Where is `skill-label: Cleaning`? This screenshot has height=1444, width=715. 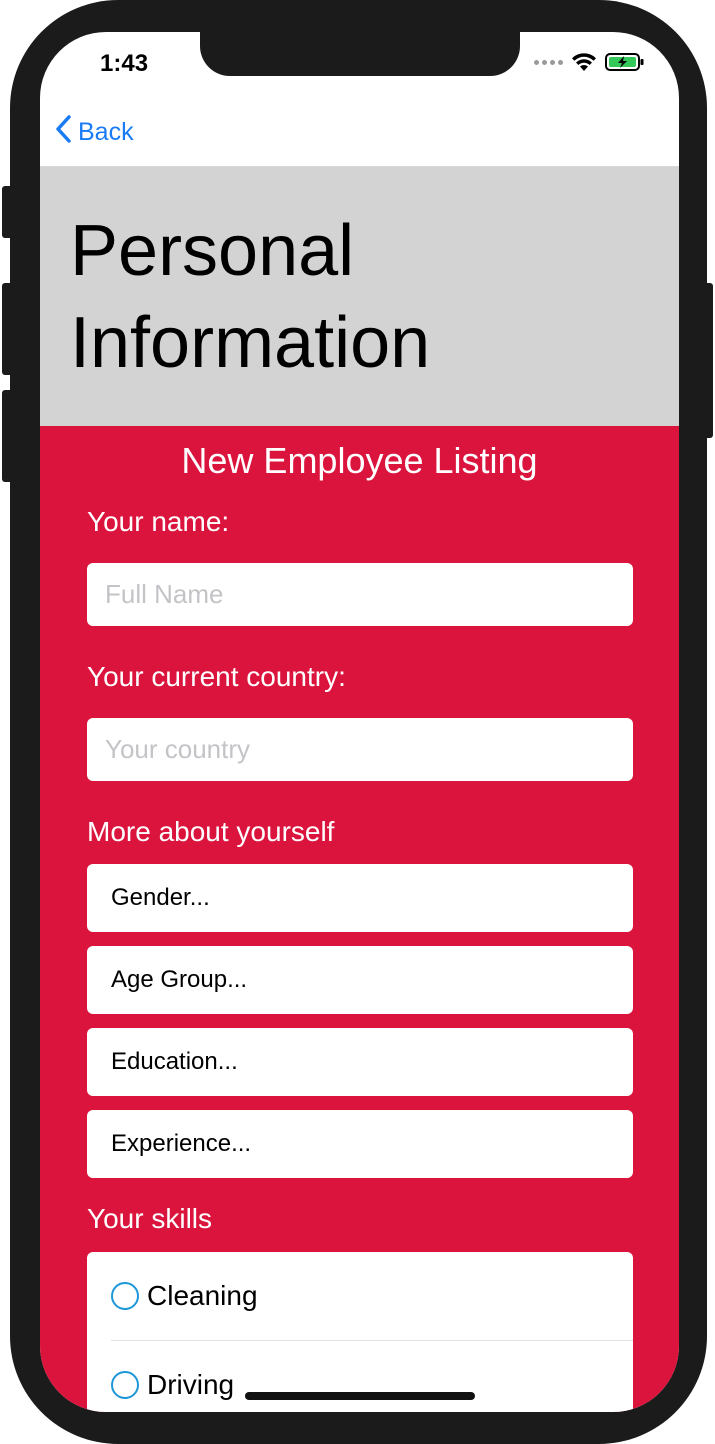
skill-label: Cleaning is located at coordinates (202, 1295).